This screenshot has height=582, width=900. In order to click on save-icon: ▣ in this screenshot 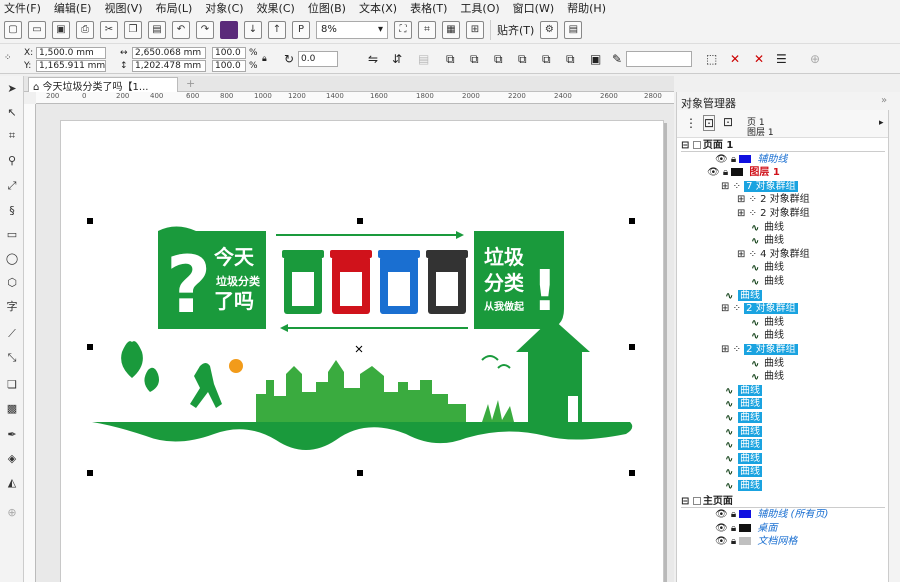, I will do `click(61, 29)`.